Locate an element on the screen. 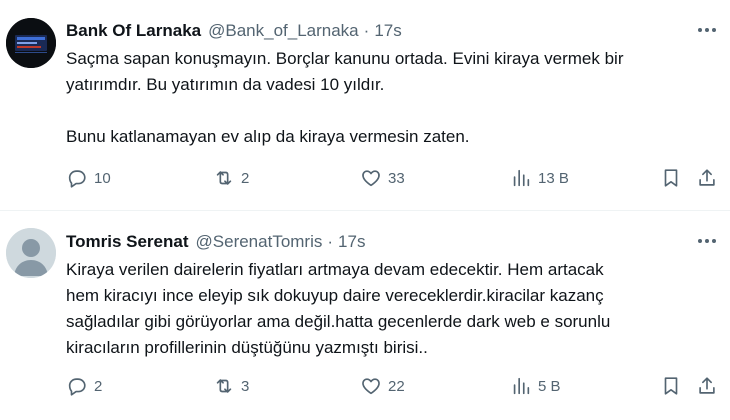 This screenshot has height=420, width=730. tweet-actions: 10 2 33 13 B is located at coordinates (392, 178).